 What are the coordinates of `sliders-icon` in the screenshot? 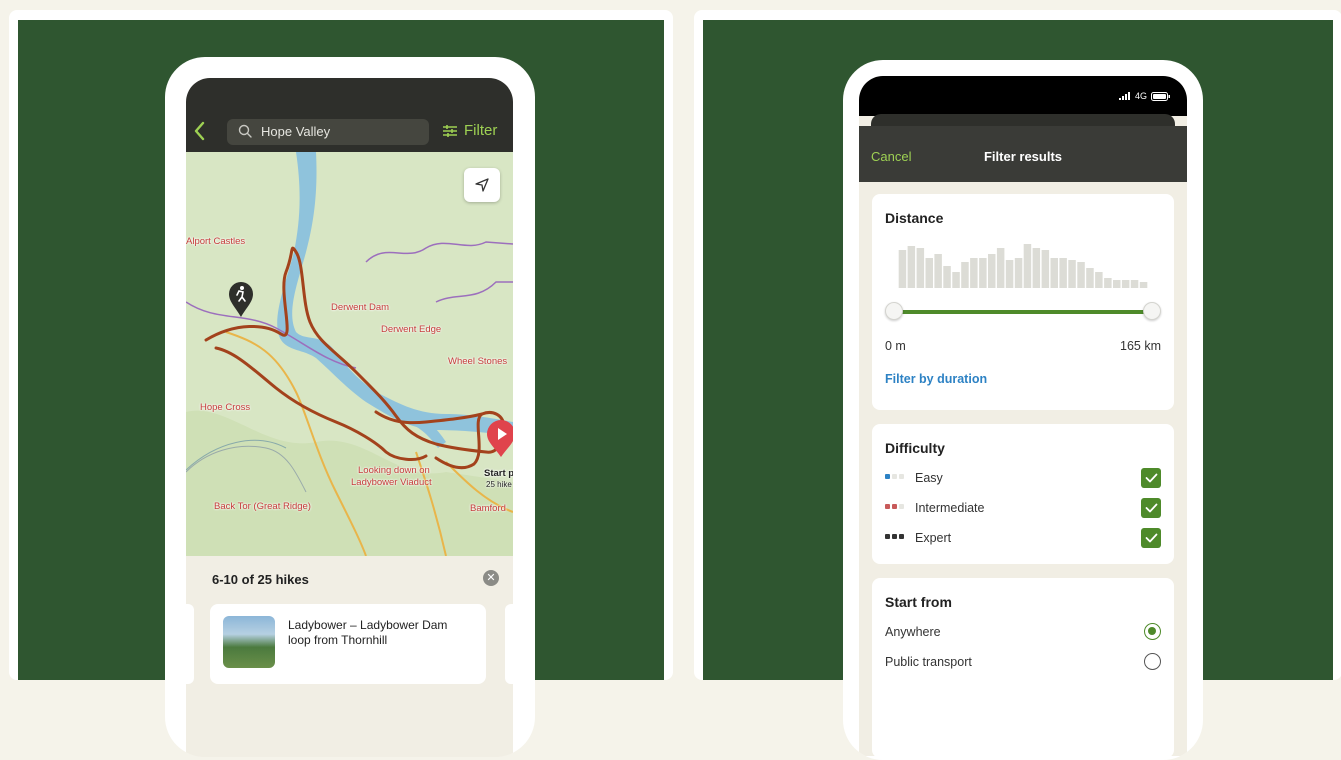 It's located at (450, 130).